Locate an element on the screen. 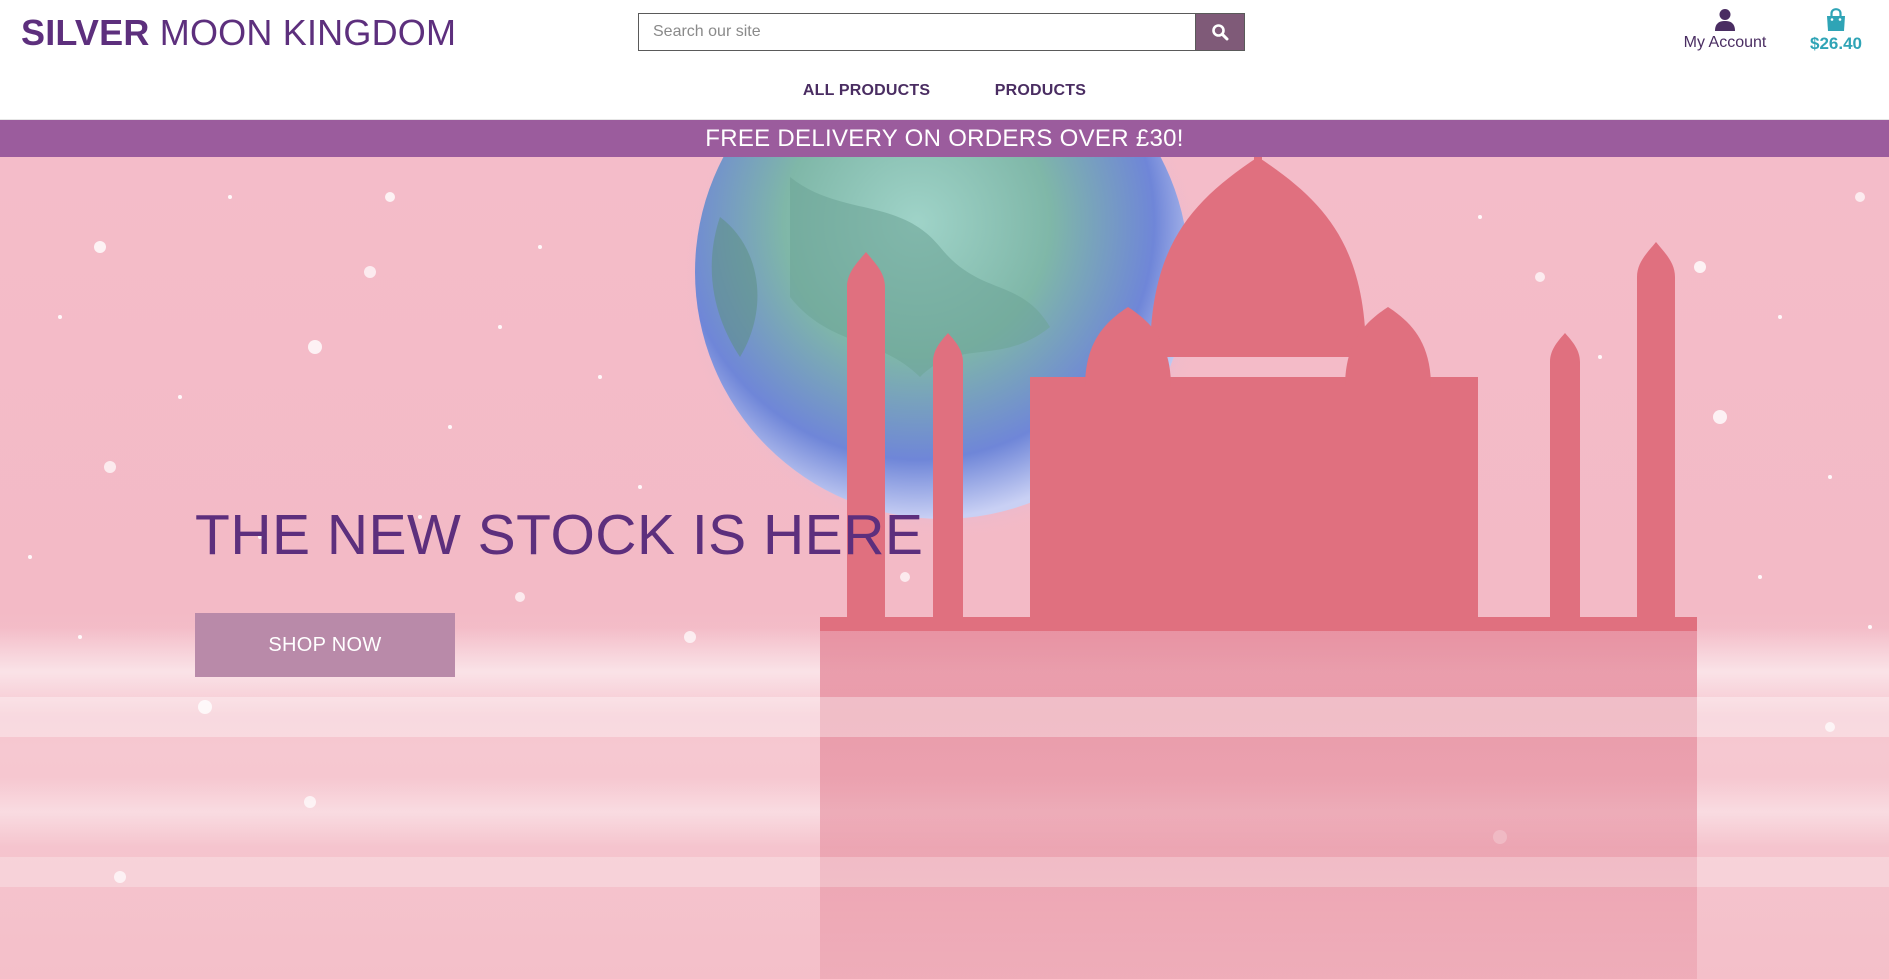 The width and height of the screenshot is (1889, 979). site-logo: SILVER MOON KINGDOM is located at coordinates (238, 33).